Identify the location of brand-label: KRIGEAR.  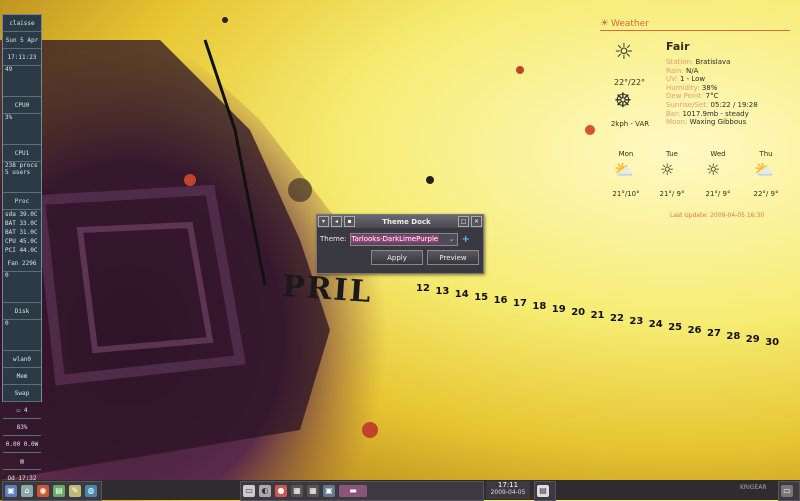
(753, 487).